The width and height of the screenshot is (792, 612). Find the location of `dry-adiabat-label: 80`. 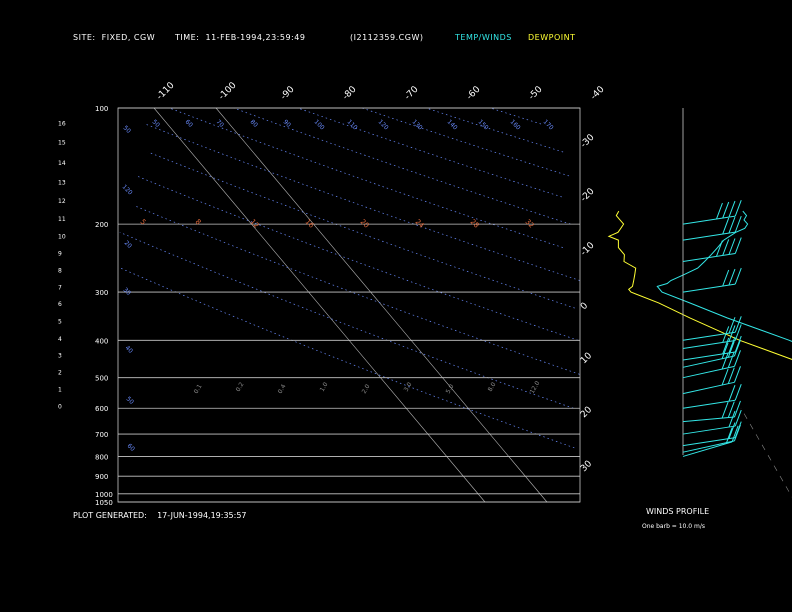

dry-adiabat-label: 80 is located at coordinates (254, 123).